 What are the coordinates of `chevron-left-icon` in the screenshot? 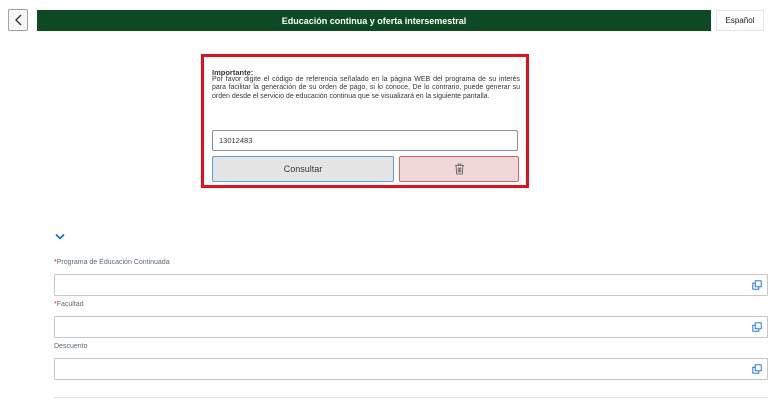 It's located at (17, 20).